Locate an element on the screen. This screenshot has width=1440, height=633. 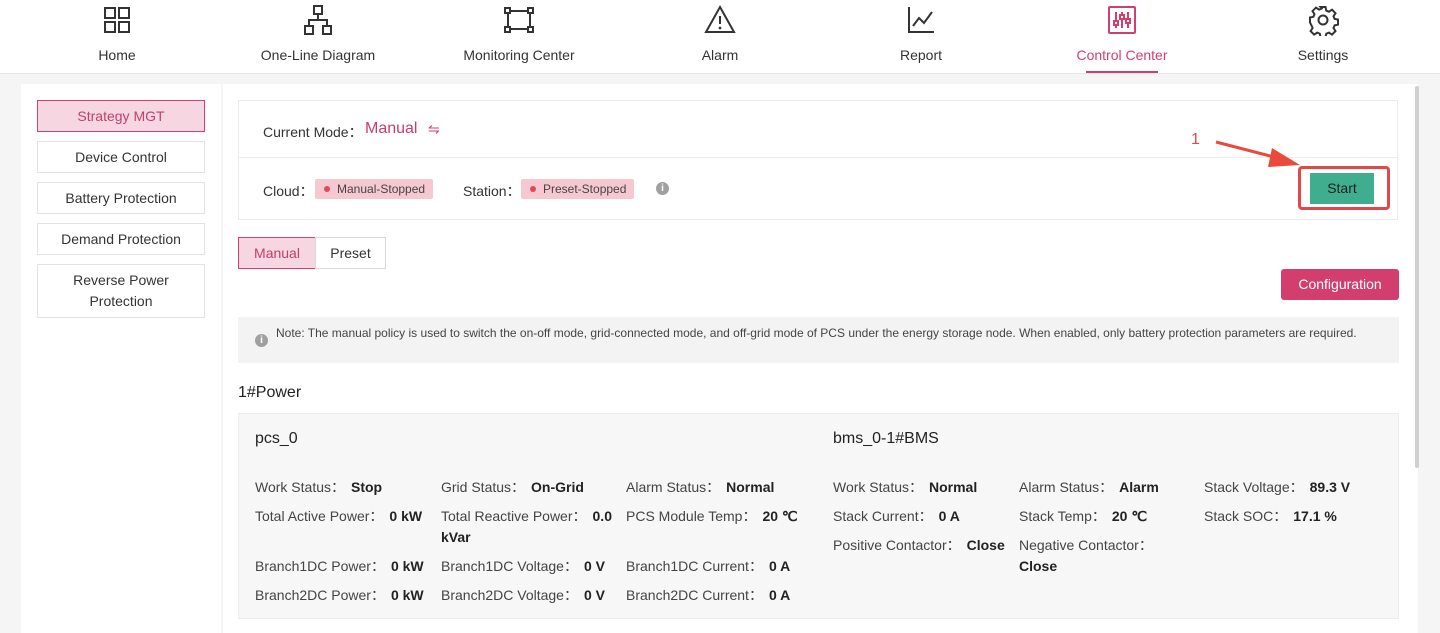
cloud-status-badge: Manual-Stopped is located at coordinates (374, 189).